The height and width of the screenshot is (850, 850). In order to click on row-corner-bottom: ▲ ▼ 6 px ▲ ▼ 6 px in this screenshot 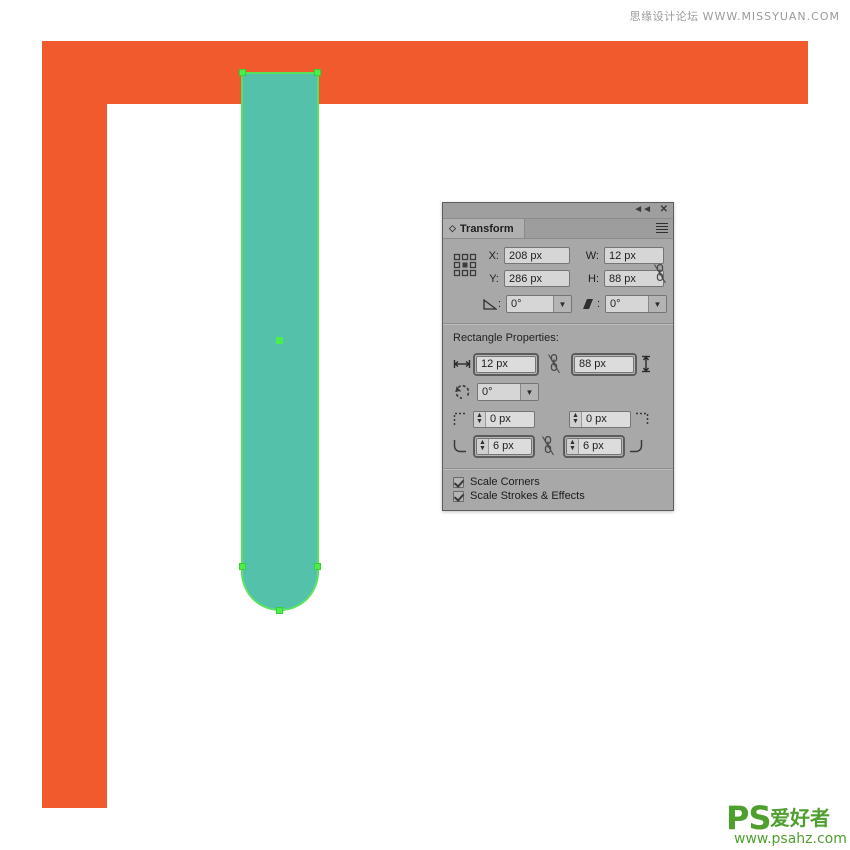, I will do `click(558, 446)`.